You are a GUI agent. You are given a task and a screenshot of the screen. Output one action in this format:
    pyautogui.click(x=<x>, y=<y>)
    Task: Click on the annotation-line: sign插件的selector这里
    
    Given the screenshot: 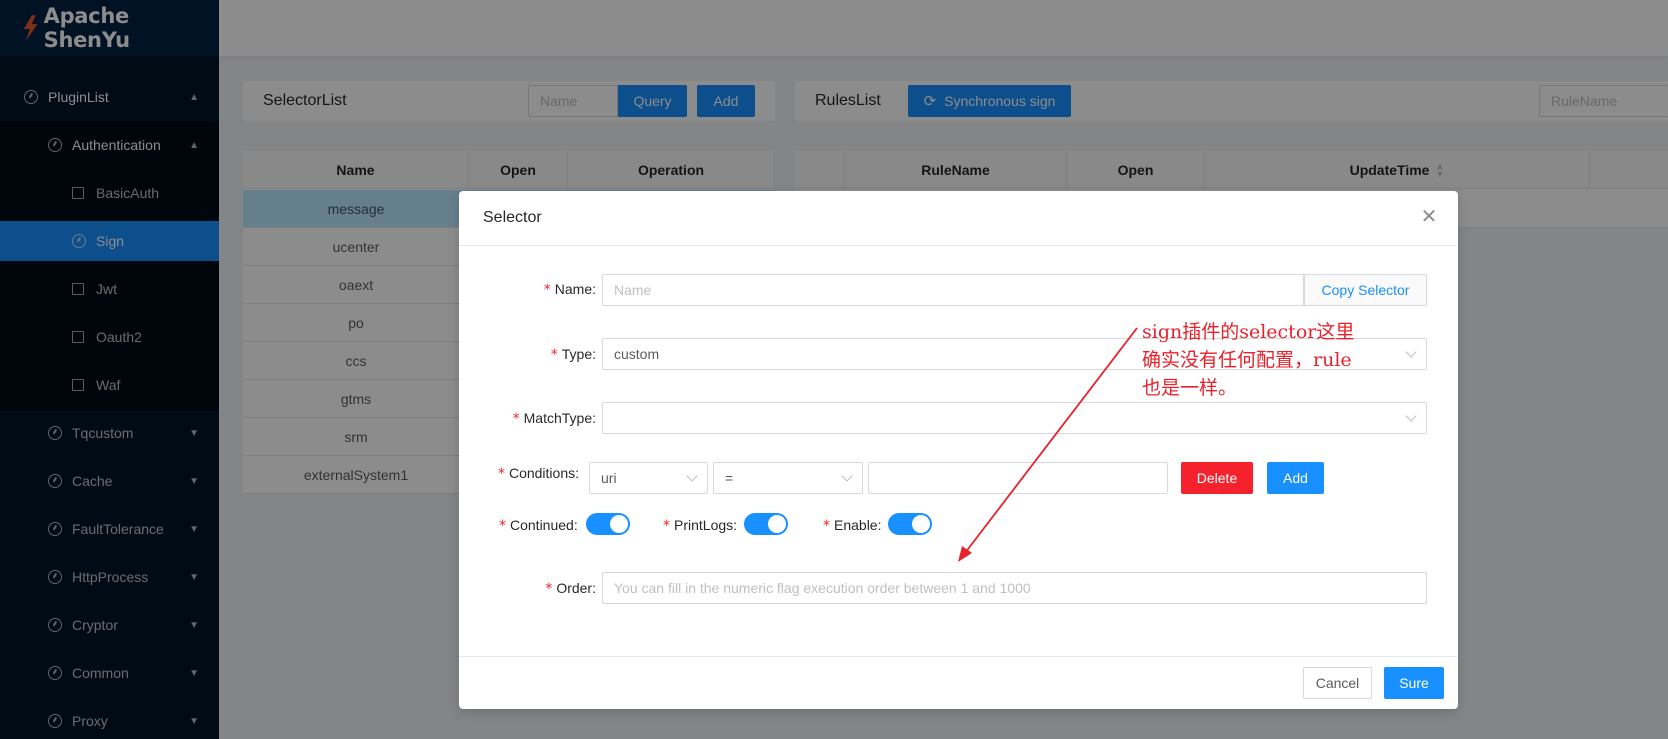 What is the action you would take?
    pyautogui.click(x=1248, y=332)
    